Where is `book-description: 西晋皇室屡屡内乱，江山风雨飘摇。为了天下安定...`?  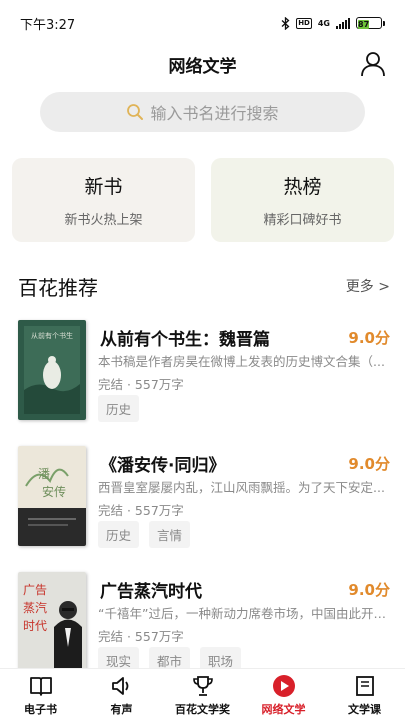
book-description: 西晋皇室屡屡内乱，江山风雨飘摇。为了天下安定... is located at coordinates (241, 487).